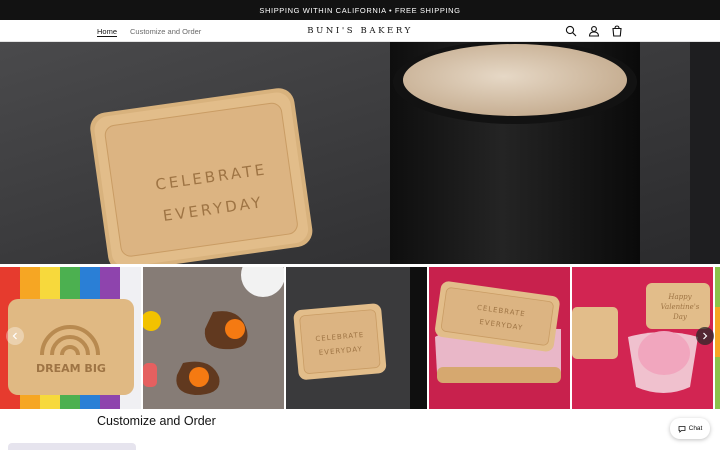  I want to click on site-header: Home Customize and Order BUNI'S BAKERY, so click(360, 31).